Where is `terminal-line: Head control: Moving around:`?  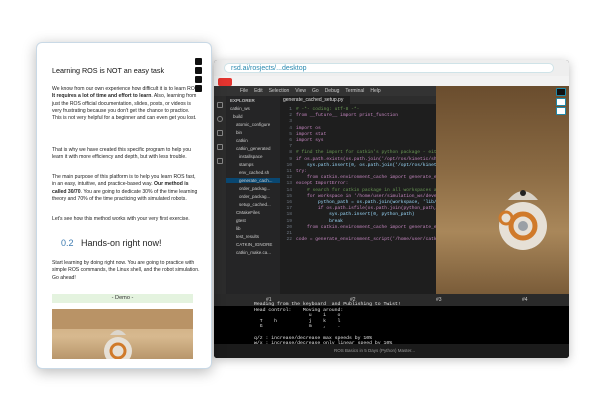 terminal-line: Head control: Moving around: is located at coordinates (299, 310).